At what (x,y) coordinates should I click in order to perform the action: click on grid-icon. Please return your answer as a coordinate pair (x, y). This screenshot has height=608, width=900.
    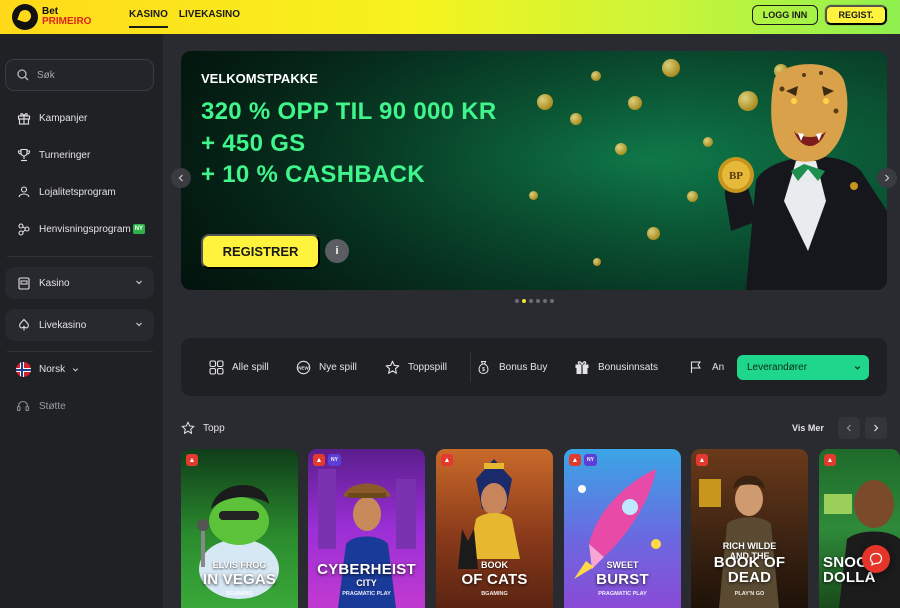
    Looking at the image, I should click on (216, 367).